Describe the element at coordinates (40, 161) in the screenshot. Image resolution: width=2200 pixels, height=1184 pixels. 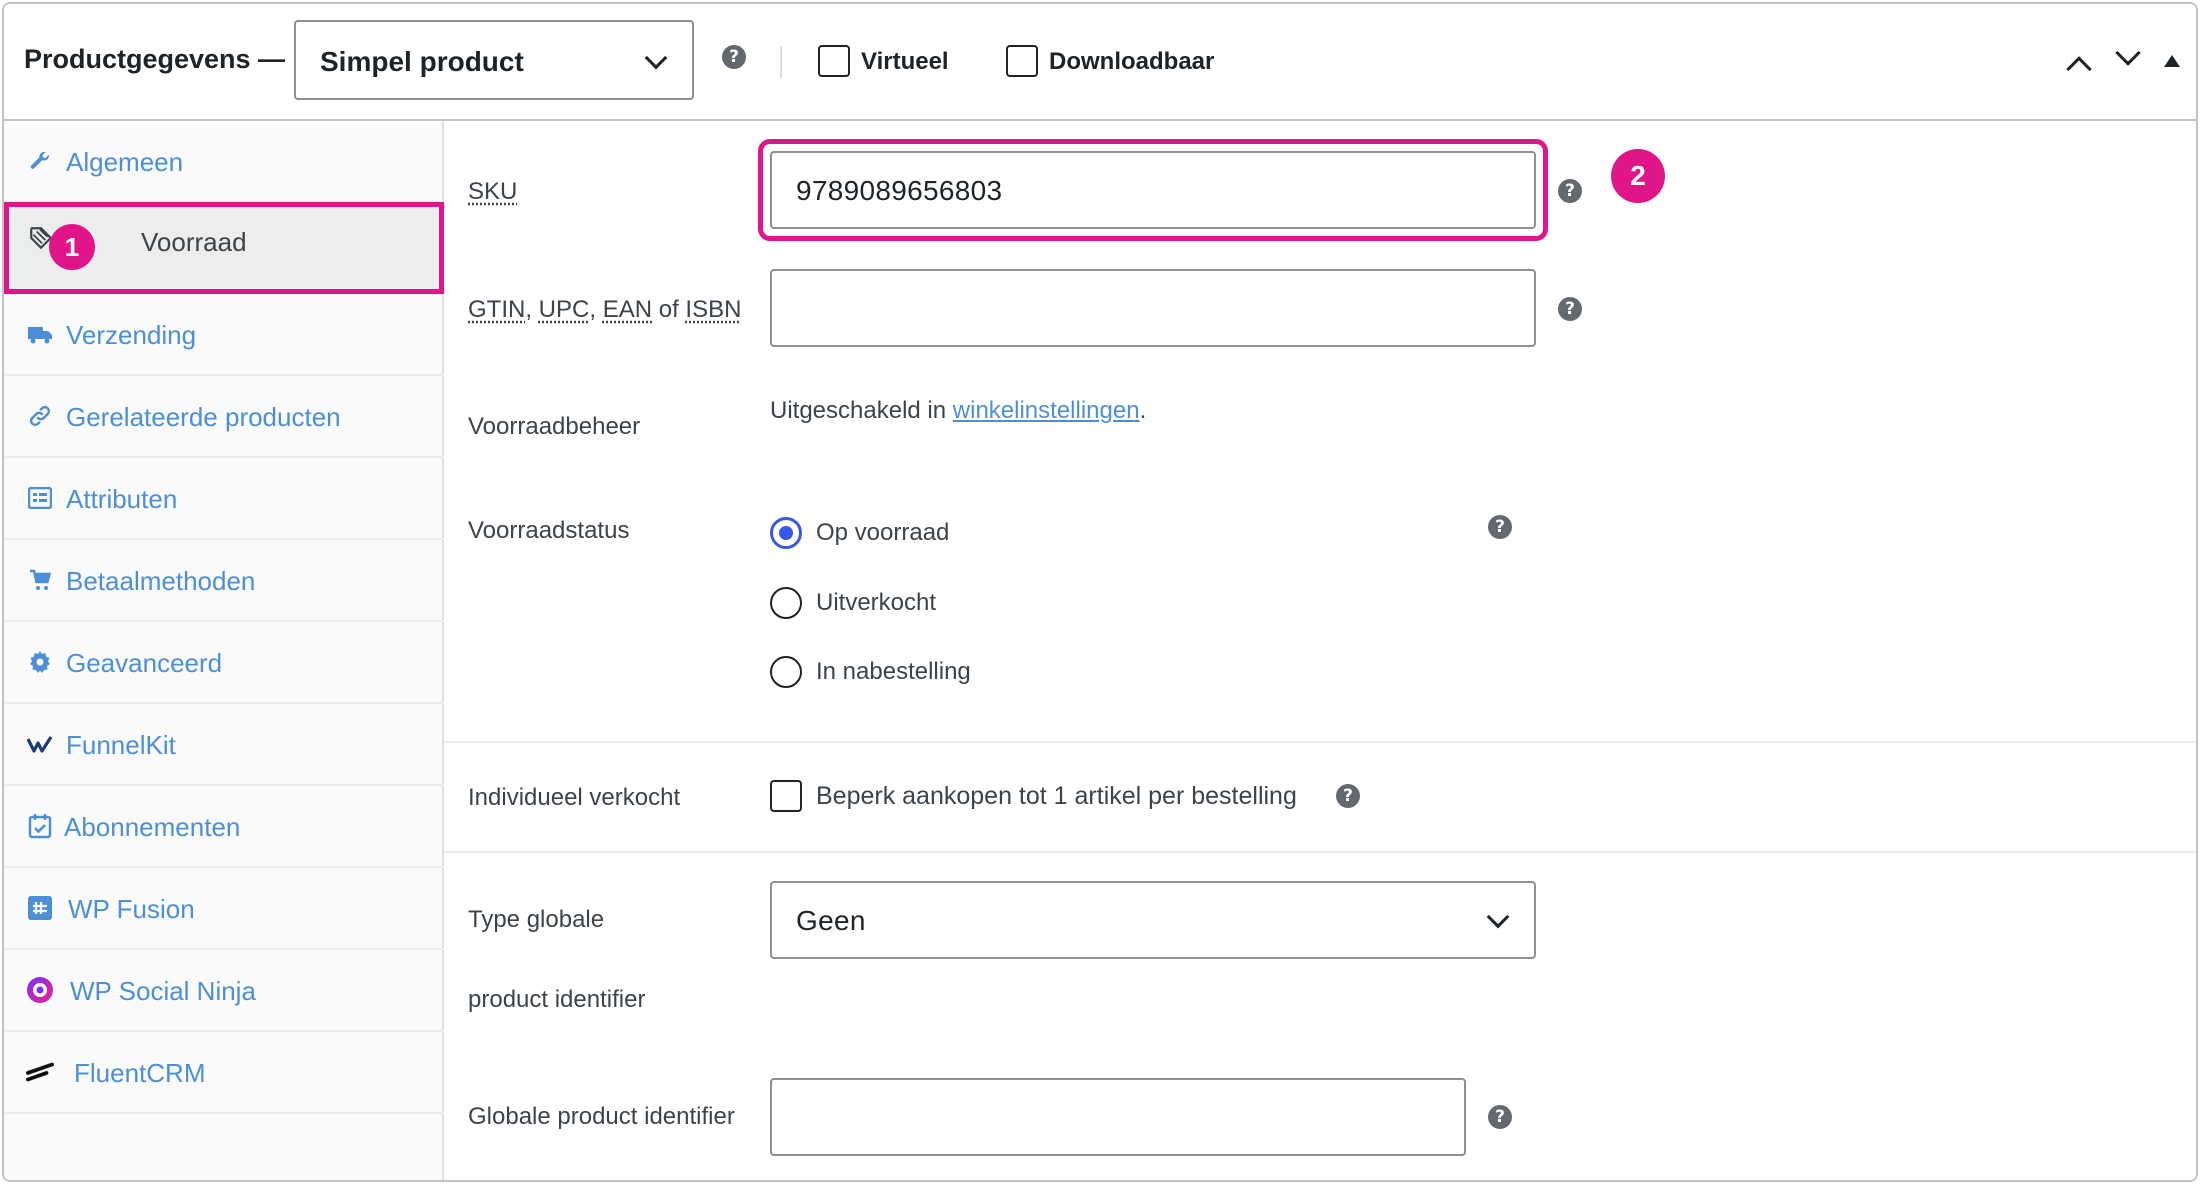
I see `wrench-icon` at that location.